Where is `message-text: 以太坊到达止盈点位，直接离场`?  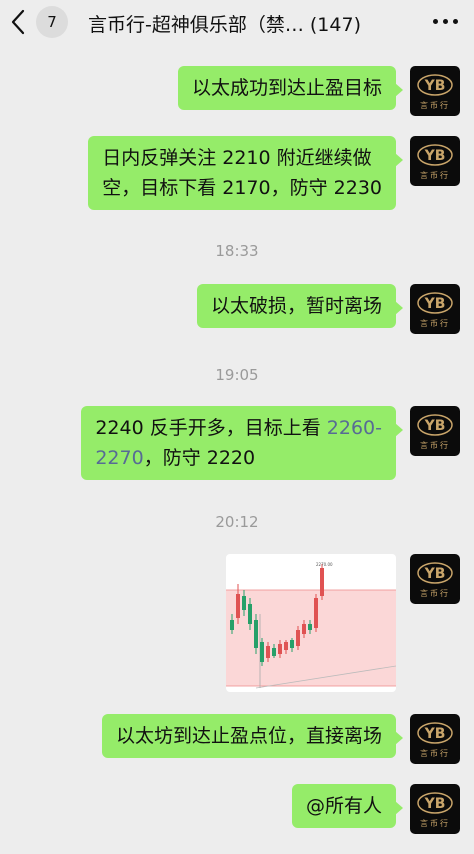
message-text: 以太坊到达止盈点位，直接离场 is located at coordinates (248, 736).